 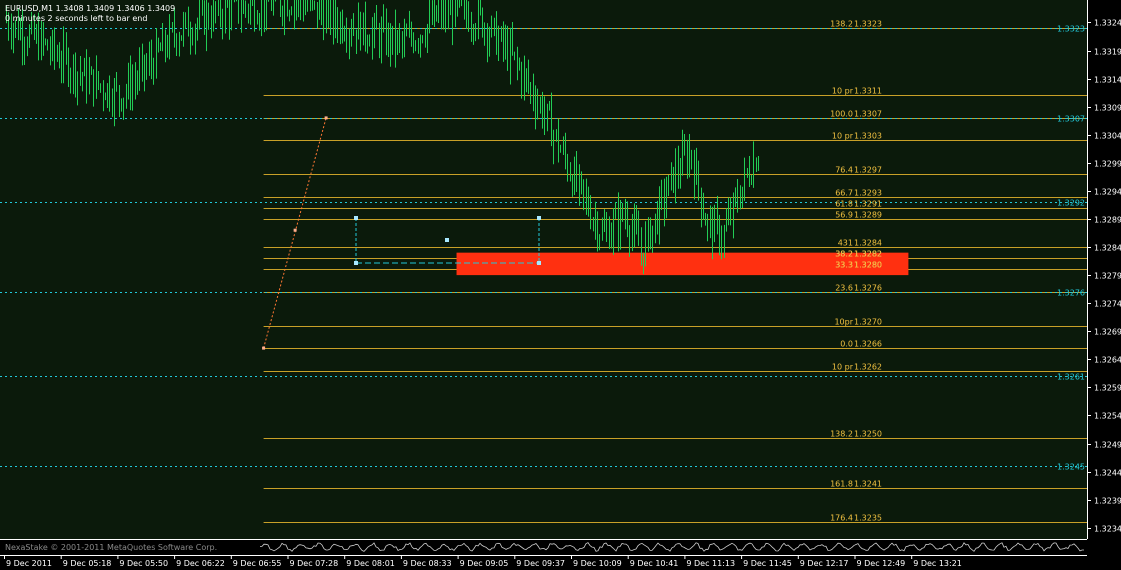 I want to click on price-tick-label: 1.3289, so click(x=1107, y=220).